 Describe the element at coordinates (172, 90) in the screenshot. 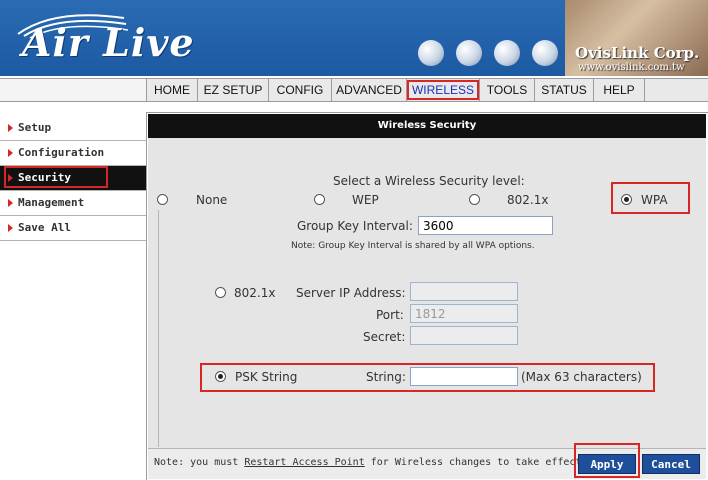

I see `tab-home: HOME` at that location.